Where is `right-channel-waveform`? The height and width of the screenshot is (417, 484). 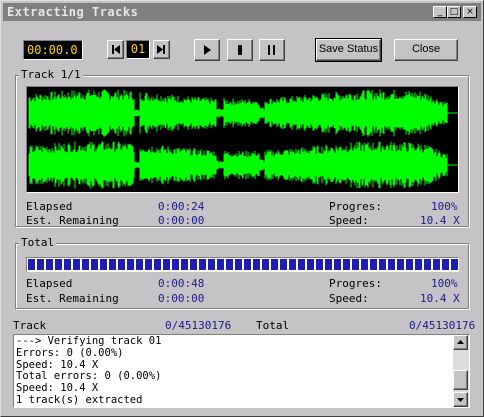 right-channel-waveform is located at coordinates (243, 165).